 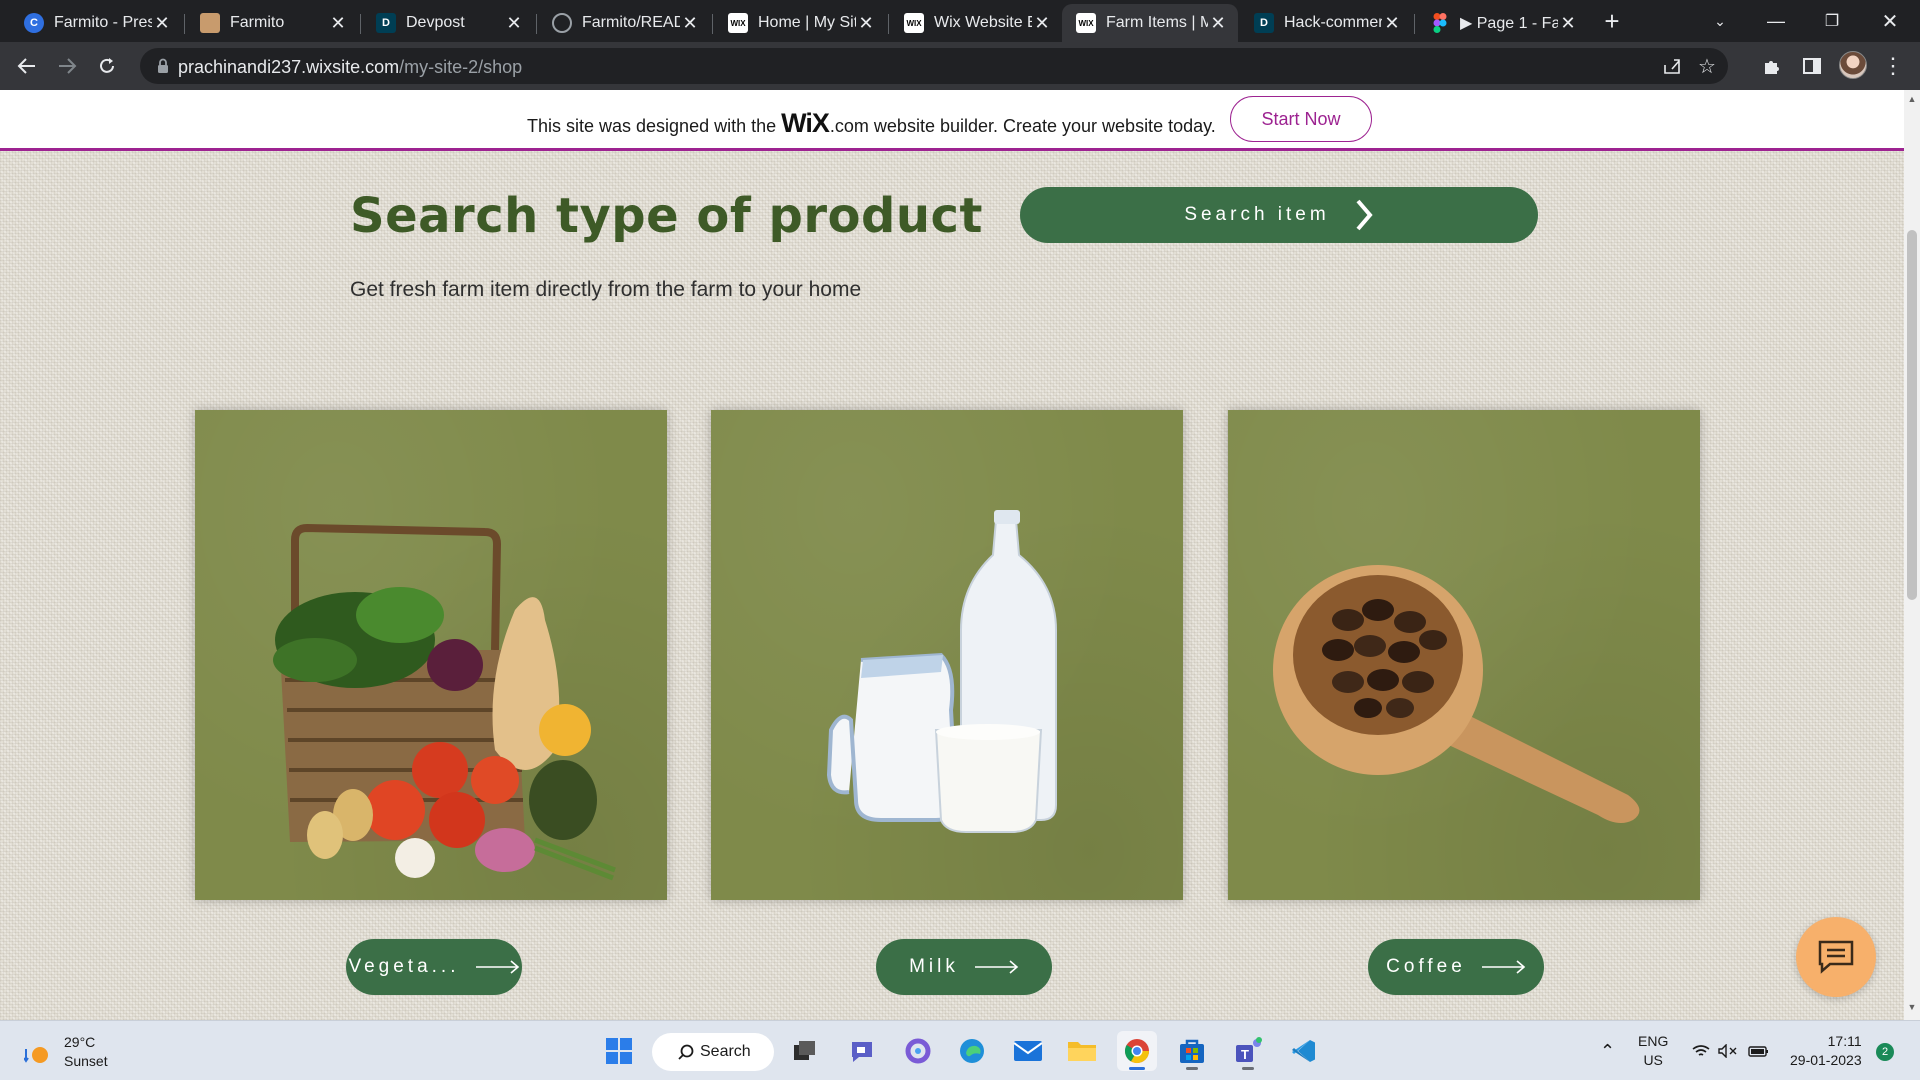 What do you see at coordinates (1326, 23) in the screenshot?
I see `tab-hack-commerce: D Hack-commer ✕` at bounding box center [1326, 23].